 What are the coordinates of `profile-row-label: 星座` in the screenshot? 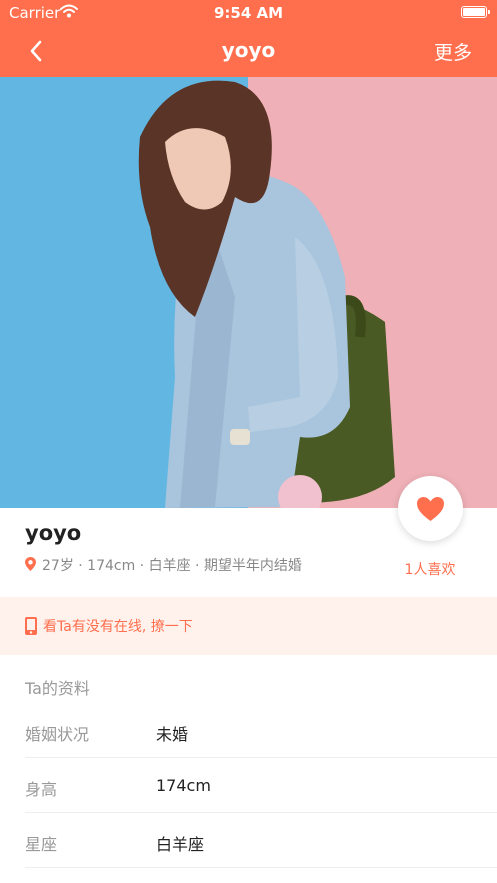 It's located at (41, 844).